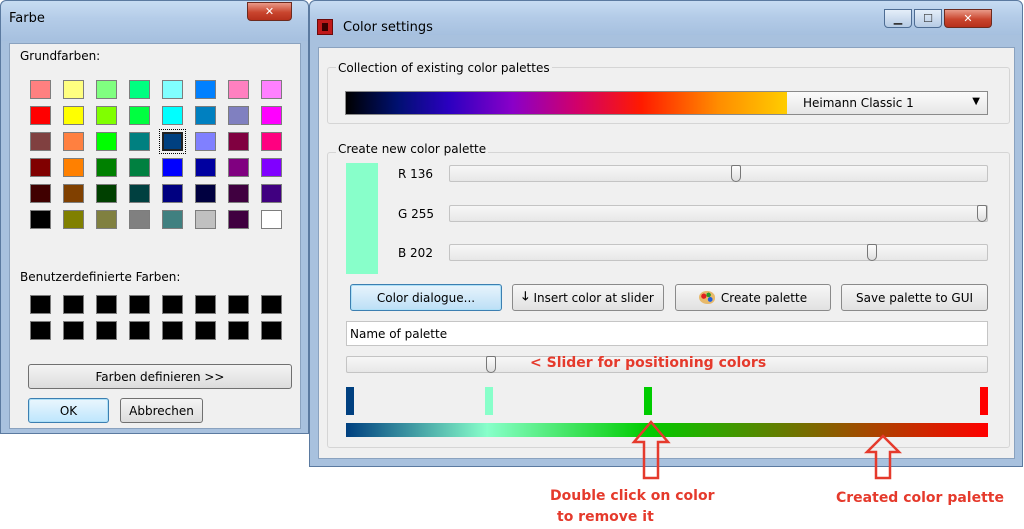 The width and height of the screenshot is (1024, 529). I want to click on create-palette-button: Create palette, so click(753, 297).